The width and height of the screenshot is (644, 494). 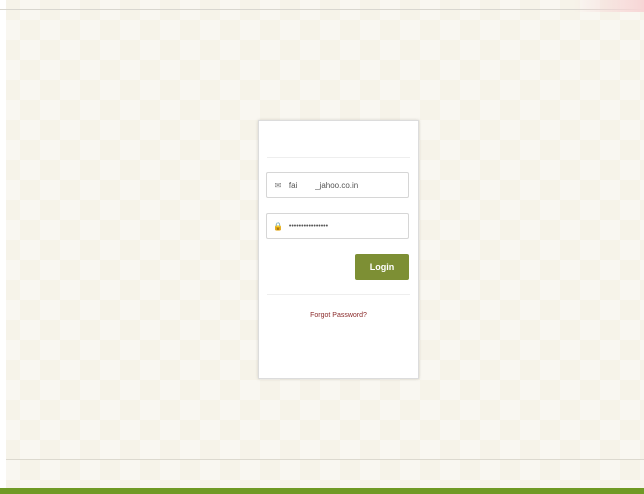 I want to click on card-divider-bottom, so click(x=338, y=294).